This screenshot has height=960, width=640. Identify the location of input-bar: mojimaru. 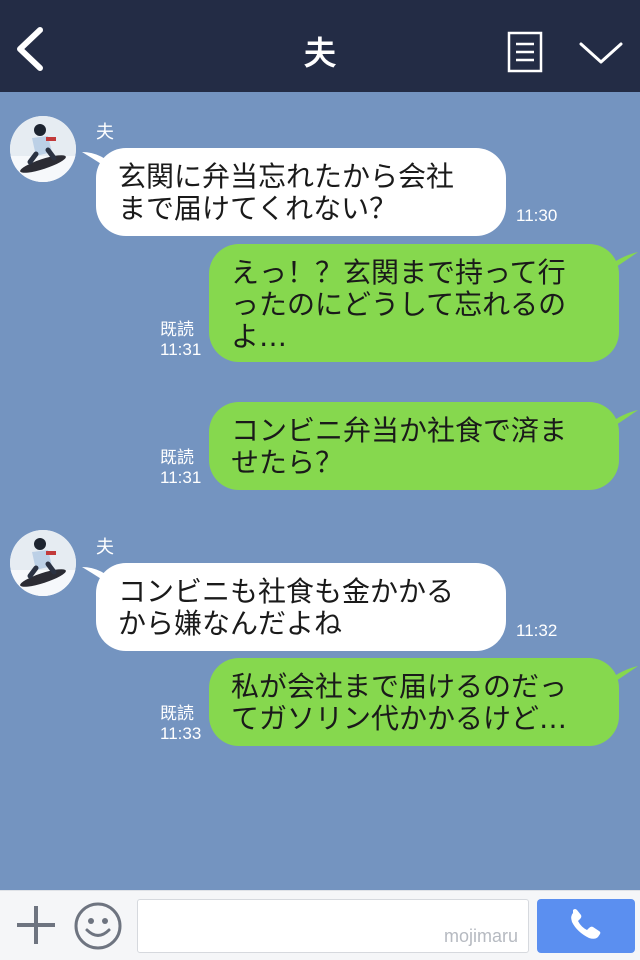
(320, 925).